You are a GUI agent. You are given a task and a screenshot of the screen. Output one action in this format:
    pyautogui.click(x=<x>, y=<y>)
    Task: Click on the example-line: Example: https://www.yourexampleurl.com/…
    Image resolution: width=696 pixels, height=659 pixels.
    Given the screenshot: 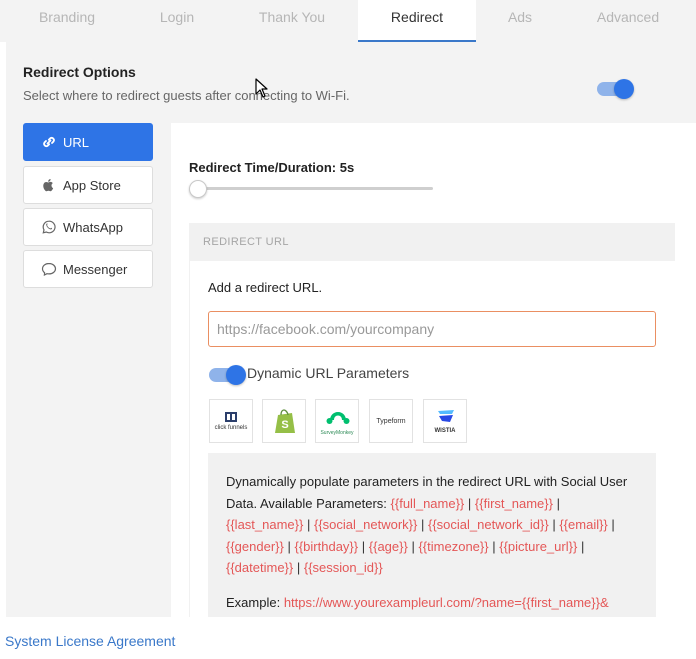 What is the action you would take?
    pyautogui.click(x=432, y=603)
    